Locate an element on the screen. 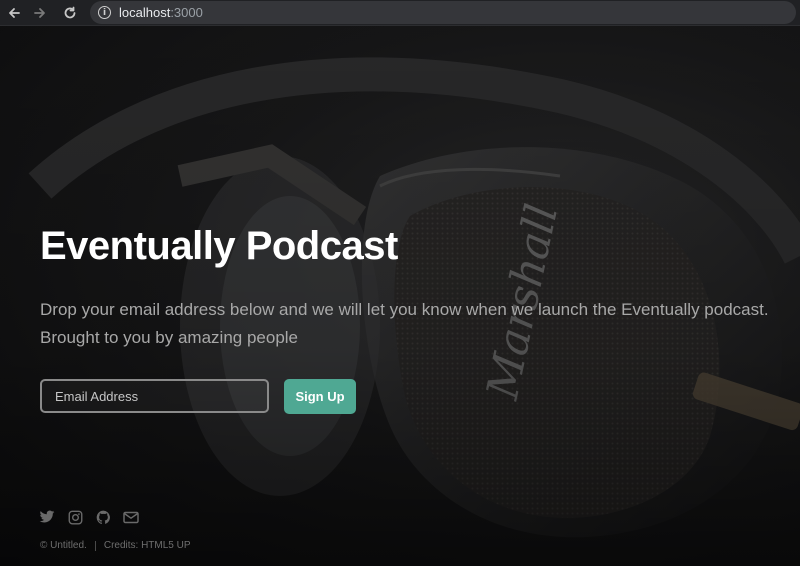 This screenshot has height=566, width=800. github-icon is located at coordinates (103, 517).